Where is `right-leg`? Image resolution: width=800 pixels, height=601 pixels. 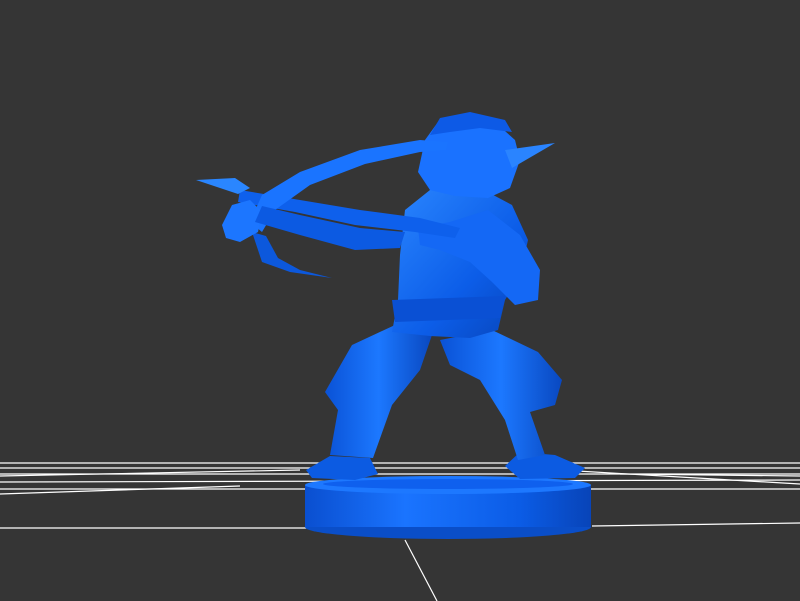
right-leg is located at coordinates (501, 395).